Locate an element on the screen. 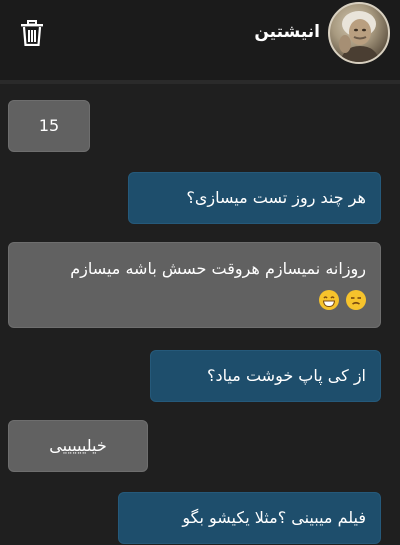  unamused-face-icon is located at coordinates (356, 299).